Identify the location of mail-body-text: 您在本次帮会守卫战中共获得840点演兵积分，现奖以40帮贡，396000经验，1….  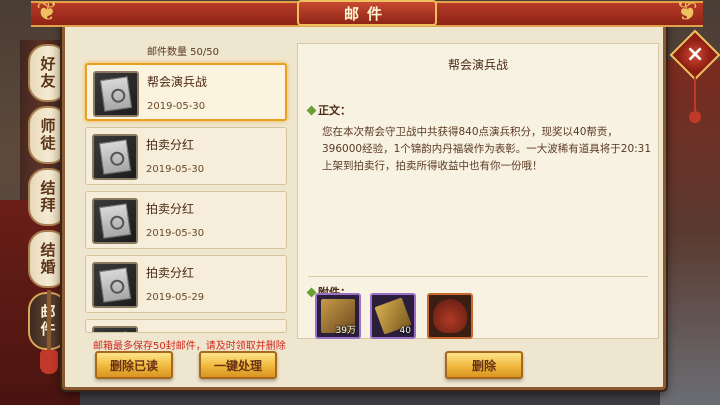
(487, 149).